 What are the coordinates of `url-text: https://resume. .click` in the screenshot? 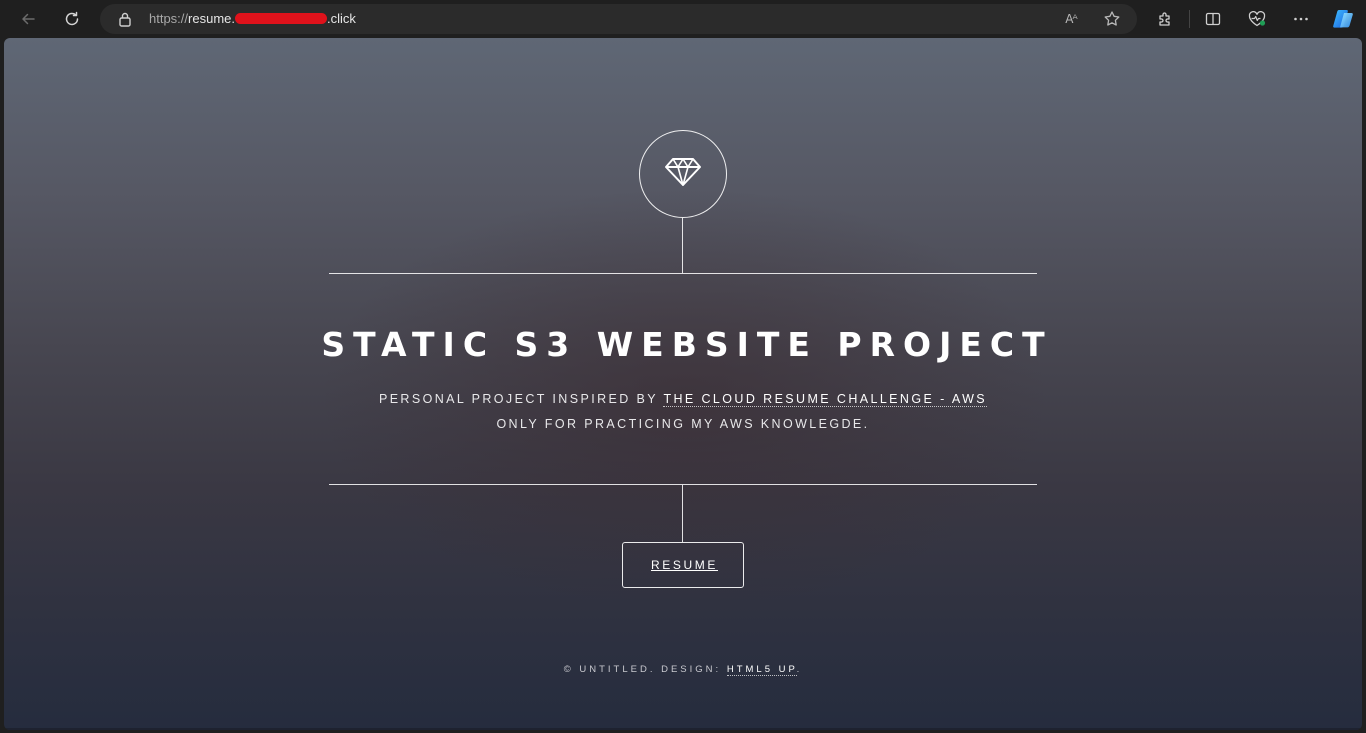 It's located at (252, 19).